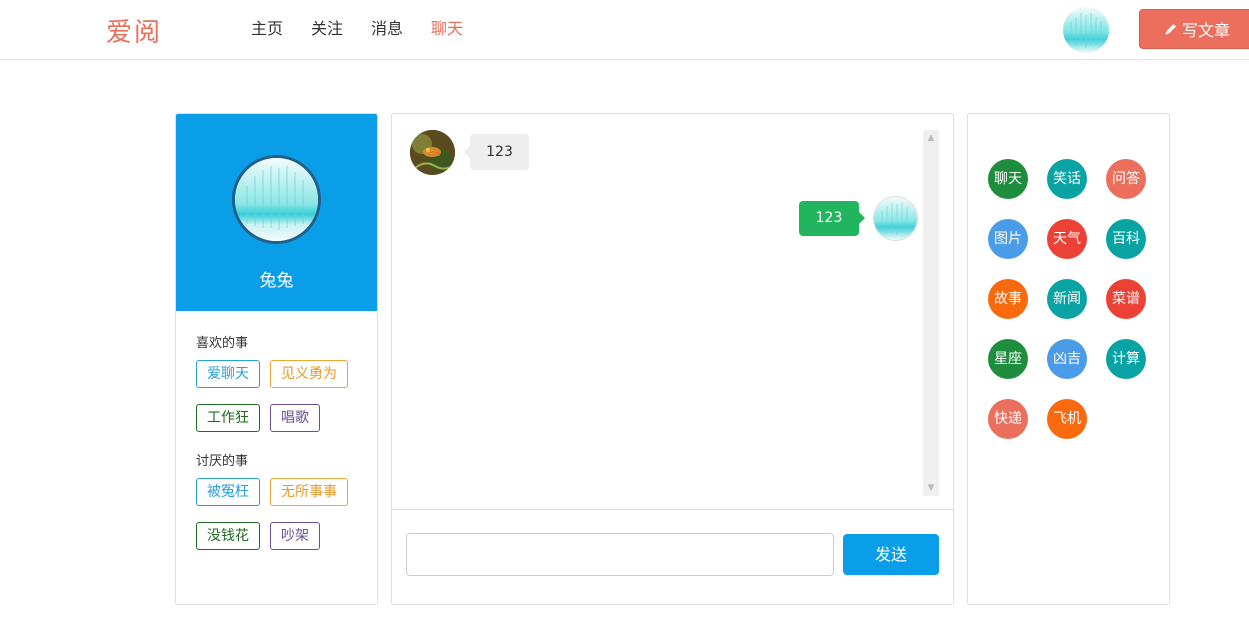  Describe the element at coordinates (1126, 179) in the screenshot. I see `service-qa: 问答` at that location.